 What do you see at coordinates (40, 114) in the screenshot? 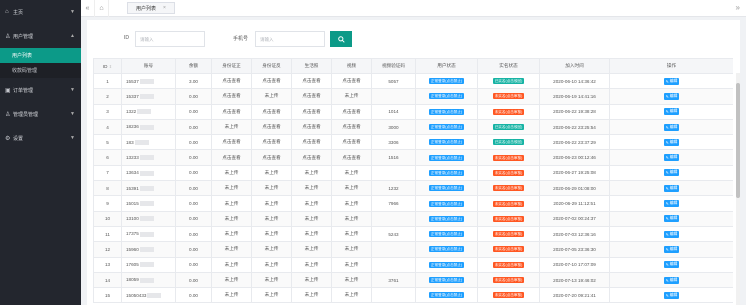
I see `sidebar-item-admin-management: ♙ 管理员管理 ▼` at bounding box center [40, 114].